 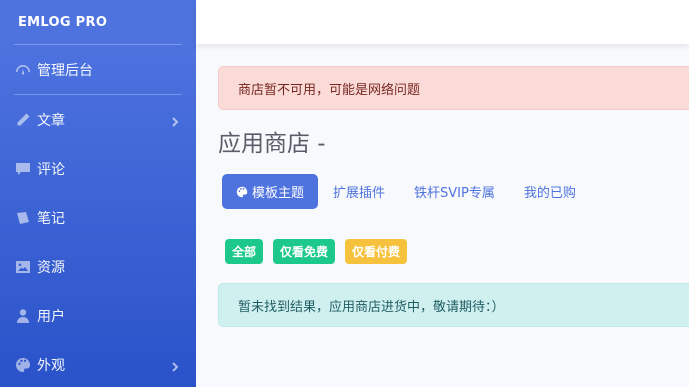 What do you see at coordinates (23, 120) in the screenshot?
I see `pencil-icon` at bounding box center [23, 120].